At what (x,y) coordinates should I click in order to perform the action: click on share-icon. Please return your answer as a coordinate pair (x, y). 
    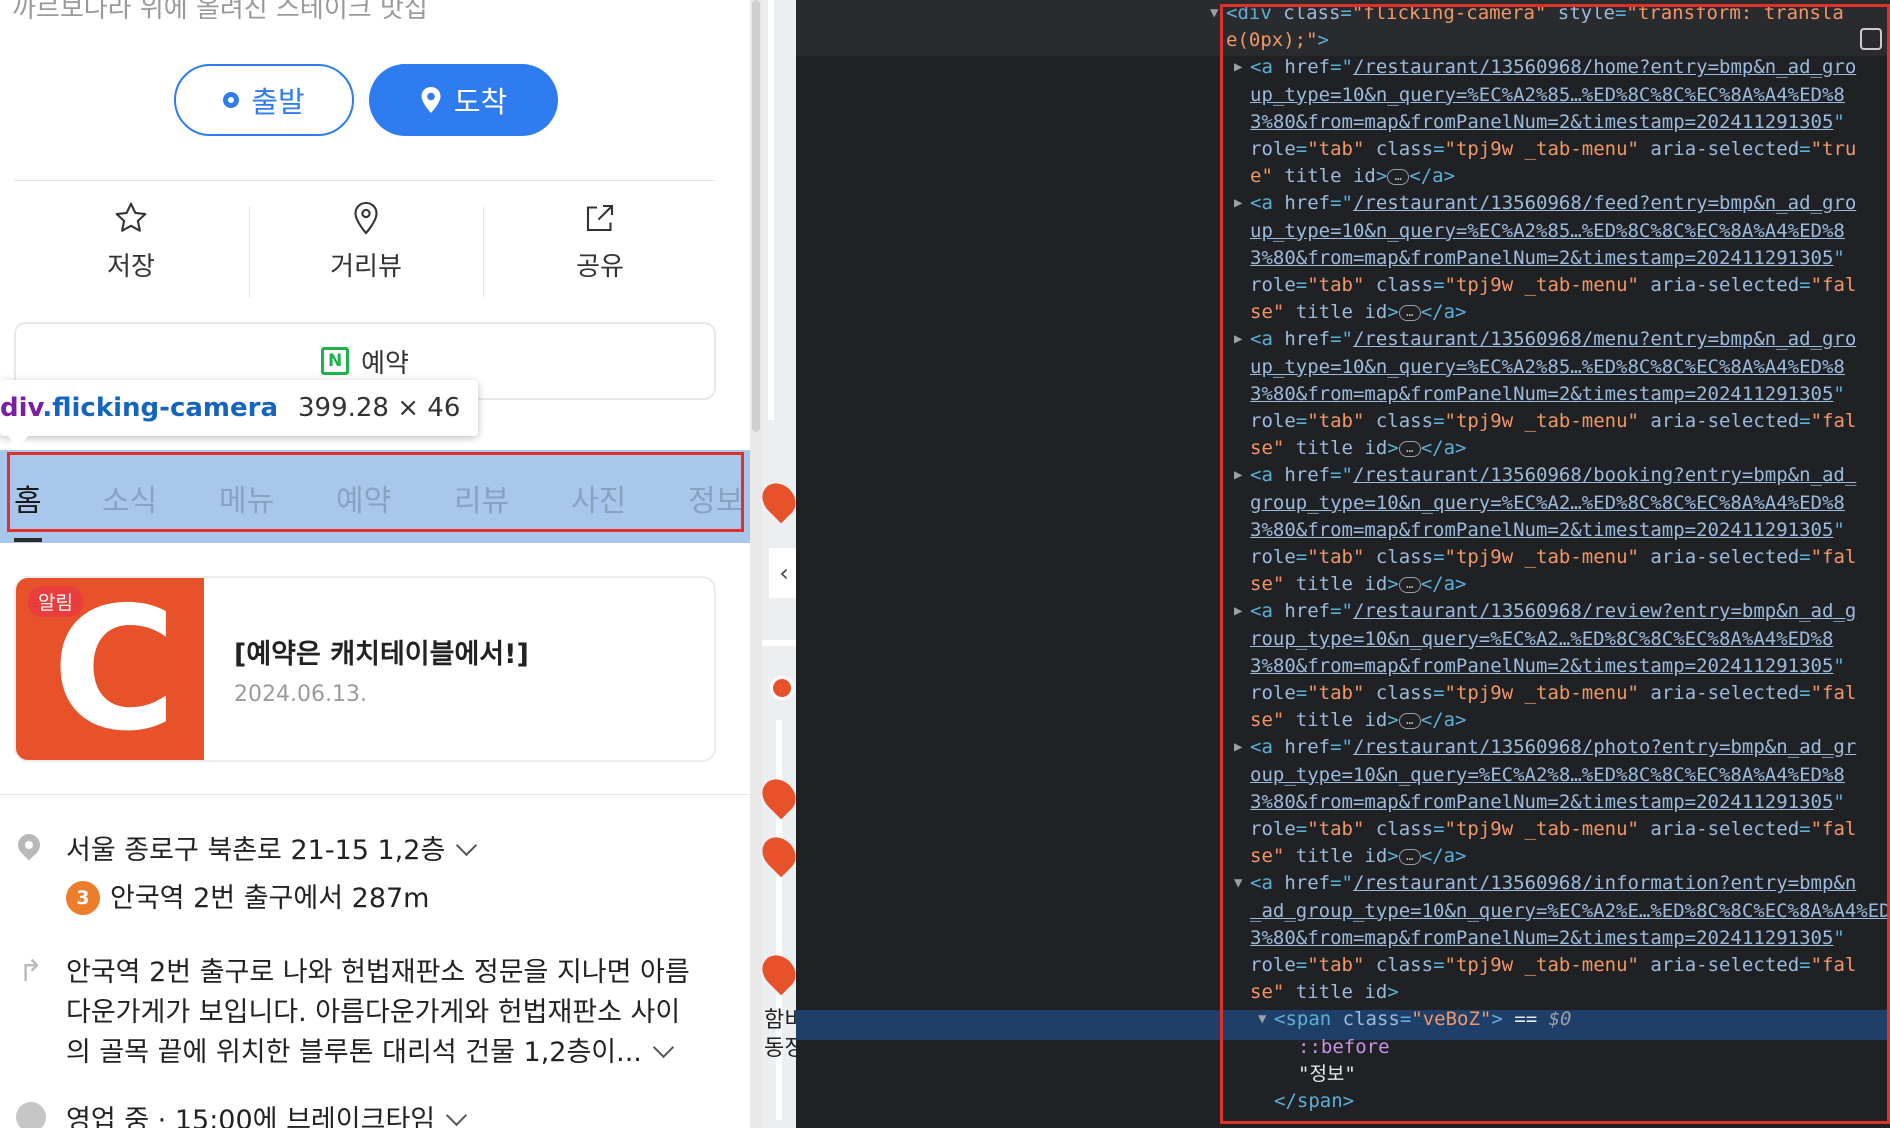
    Looking at the image, I should click on (600, 218).